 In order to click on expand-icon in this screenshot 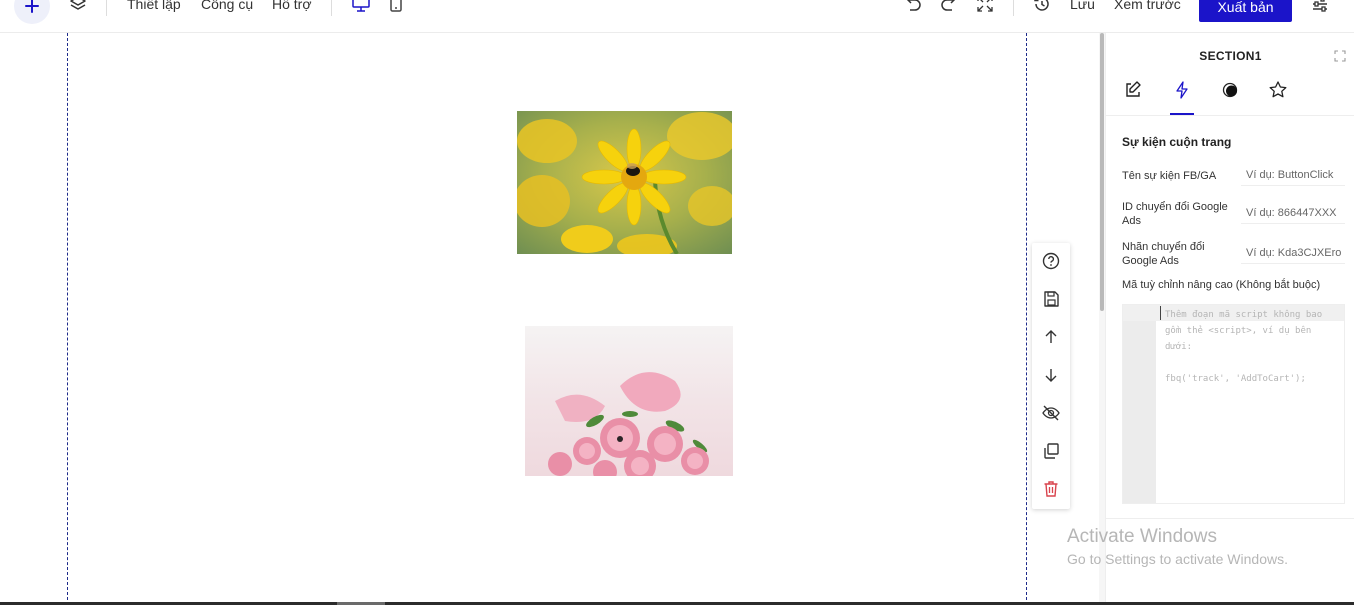, I will do `click(1340, 56)`.